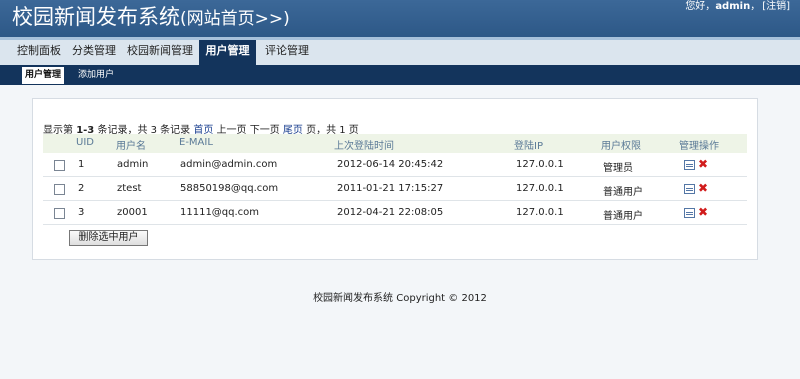 The image size is (800, 379). I want to click on table-header: UID 用户名 E-MAIL 上次登陆时间 登陆IP 用户权限 管理操作, so click(395, 143).